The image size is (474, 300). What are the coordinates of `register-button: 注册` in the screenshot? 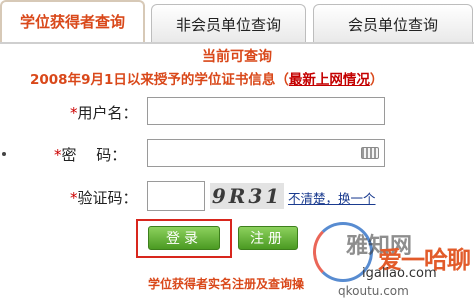 It's located at (268, 238).